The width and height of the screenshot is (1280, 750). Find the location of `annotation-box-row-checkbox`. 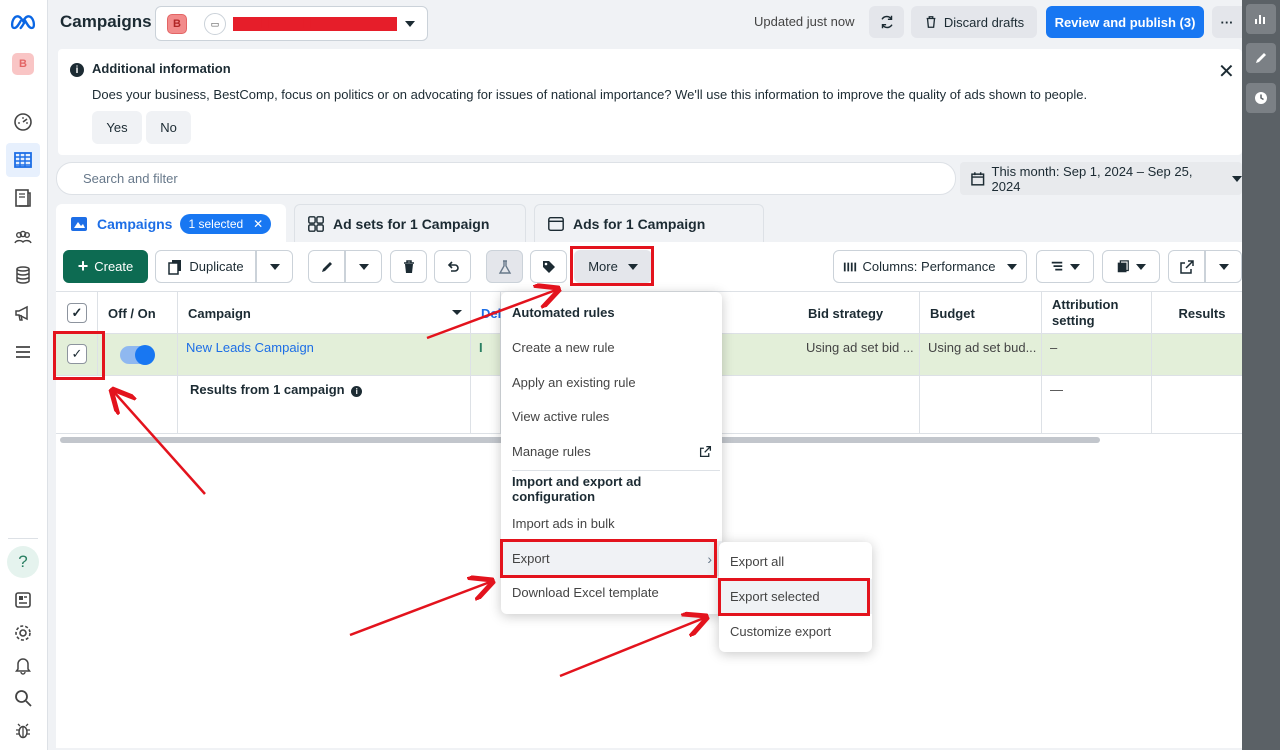

annotation-box-row-checkbox is located at coordinates (79, 355).